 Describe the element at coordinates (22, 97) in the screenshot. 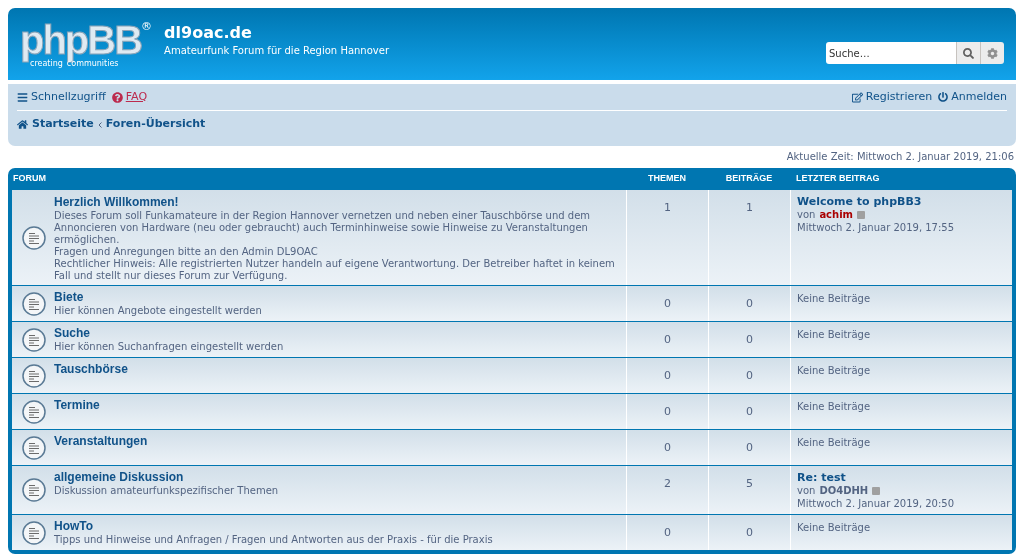

I see `menu-icon` at that location.